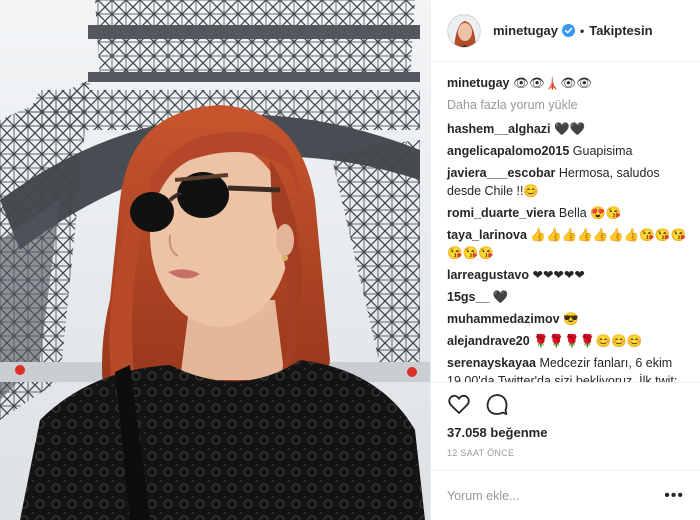  Describe the element at coordinates (567, 105) in the screenshot. I see `load-more-comments-link: Daha fazla yorum yükle` at that location.